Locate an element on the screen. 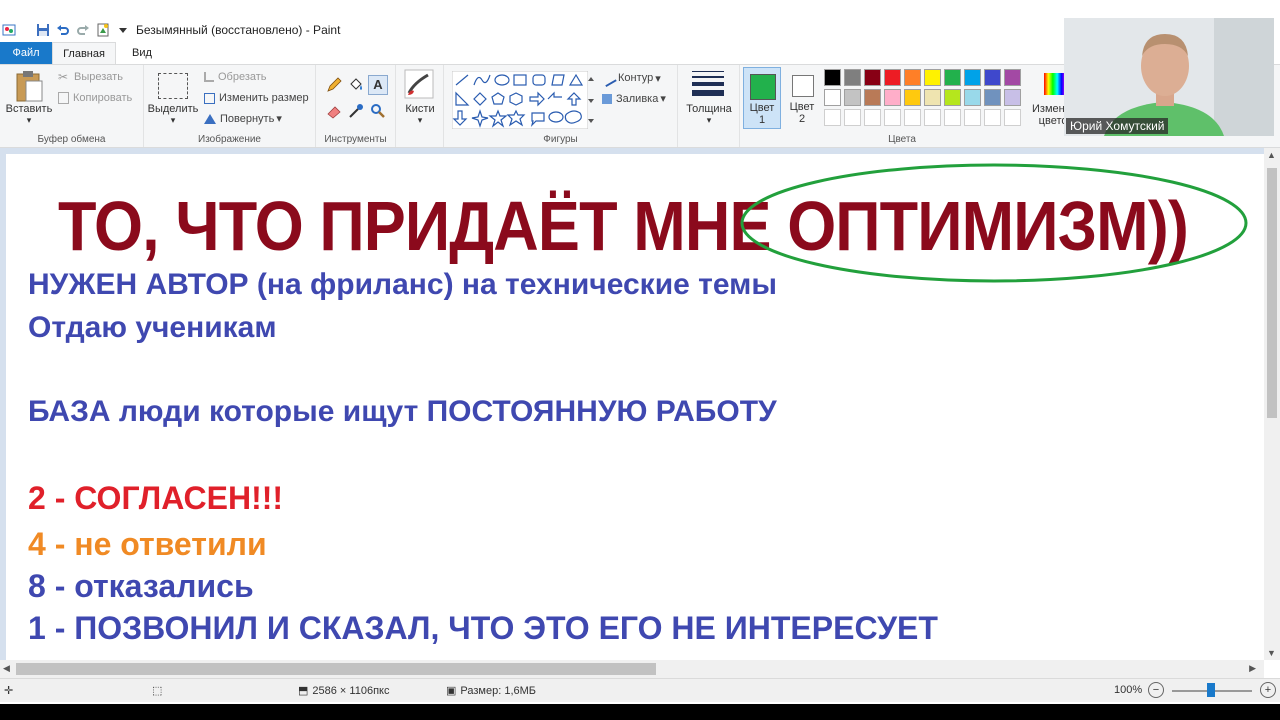  zoom-in-icon: + is located at coordinates (1268, 690).